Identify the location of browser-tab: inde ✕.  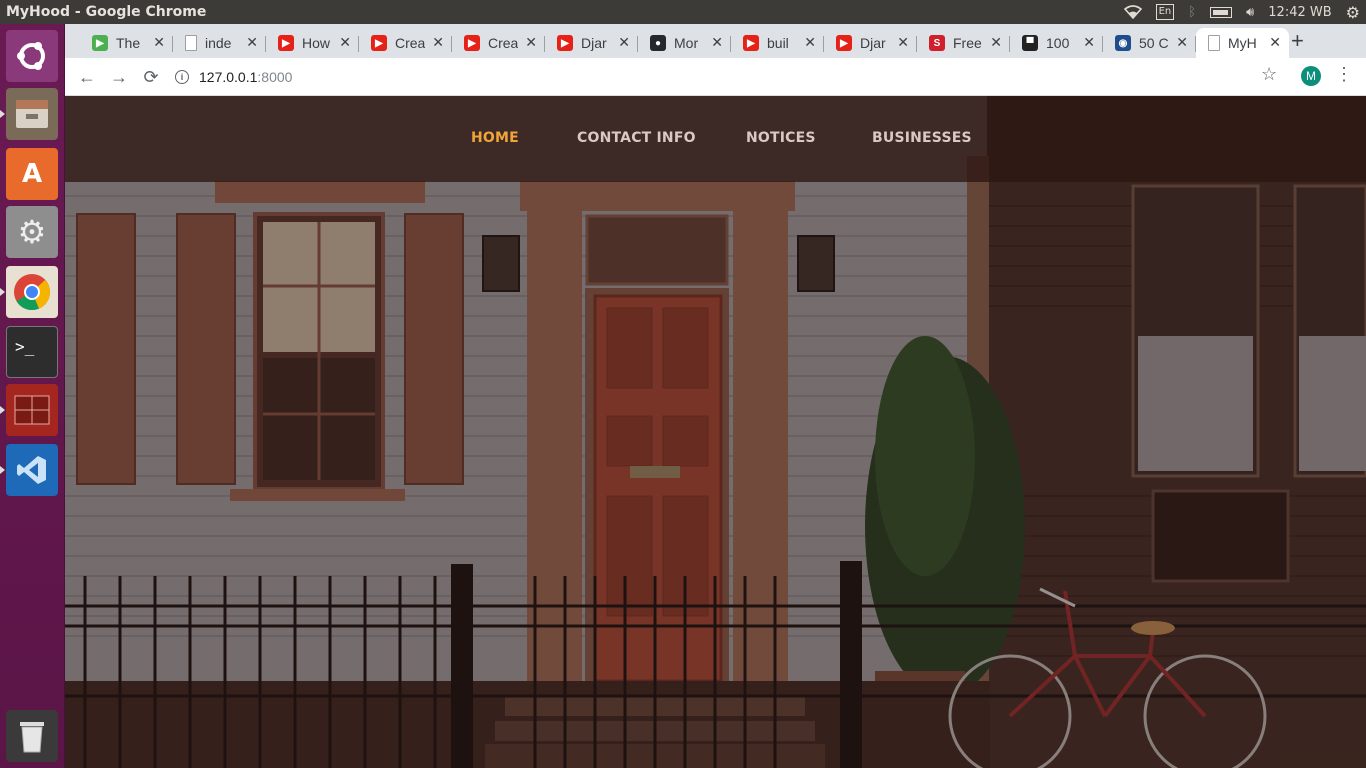
(219, 43).